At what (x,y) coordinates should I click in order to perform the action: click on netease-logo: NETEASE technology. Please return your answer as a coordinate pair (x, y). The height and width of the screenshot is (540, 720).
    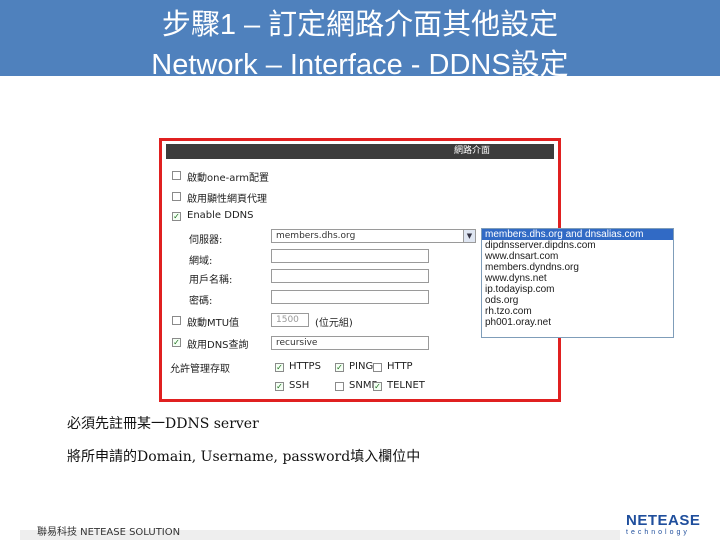
    Looking at the image, I should click on (666, 526).